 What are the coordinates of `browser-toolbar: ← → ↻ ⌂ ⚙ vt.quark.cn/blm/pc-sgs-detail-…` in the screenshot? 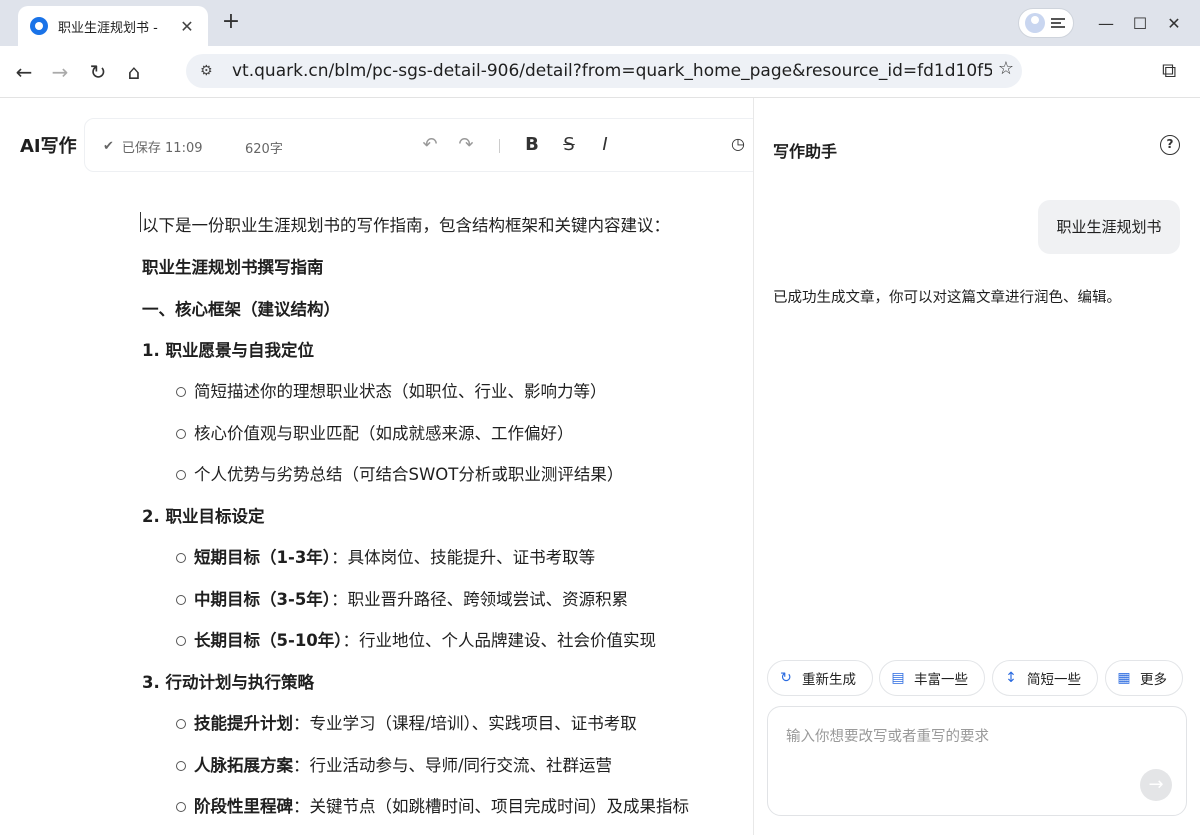 It's located at (600, 72).